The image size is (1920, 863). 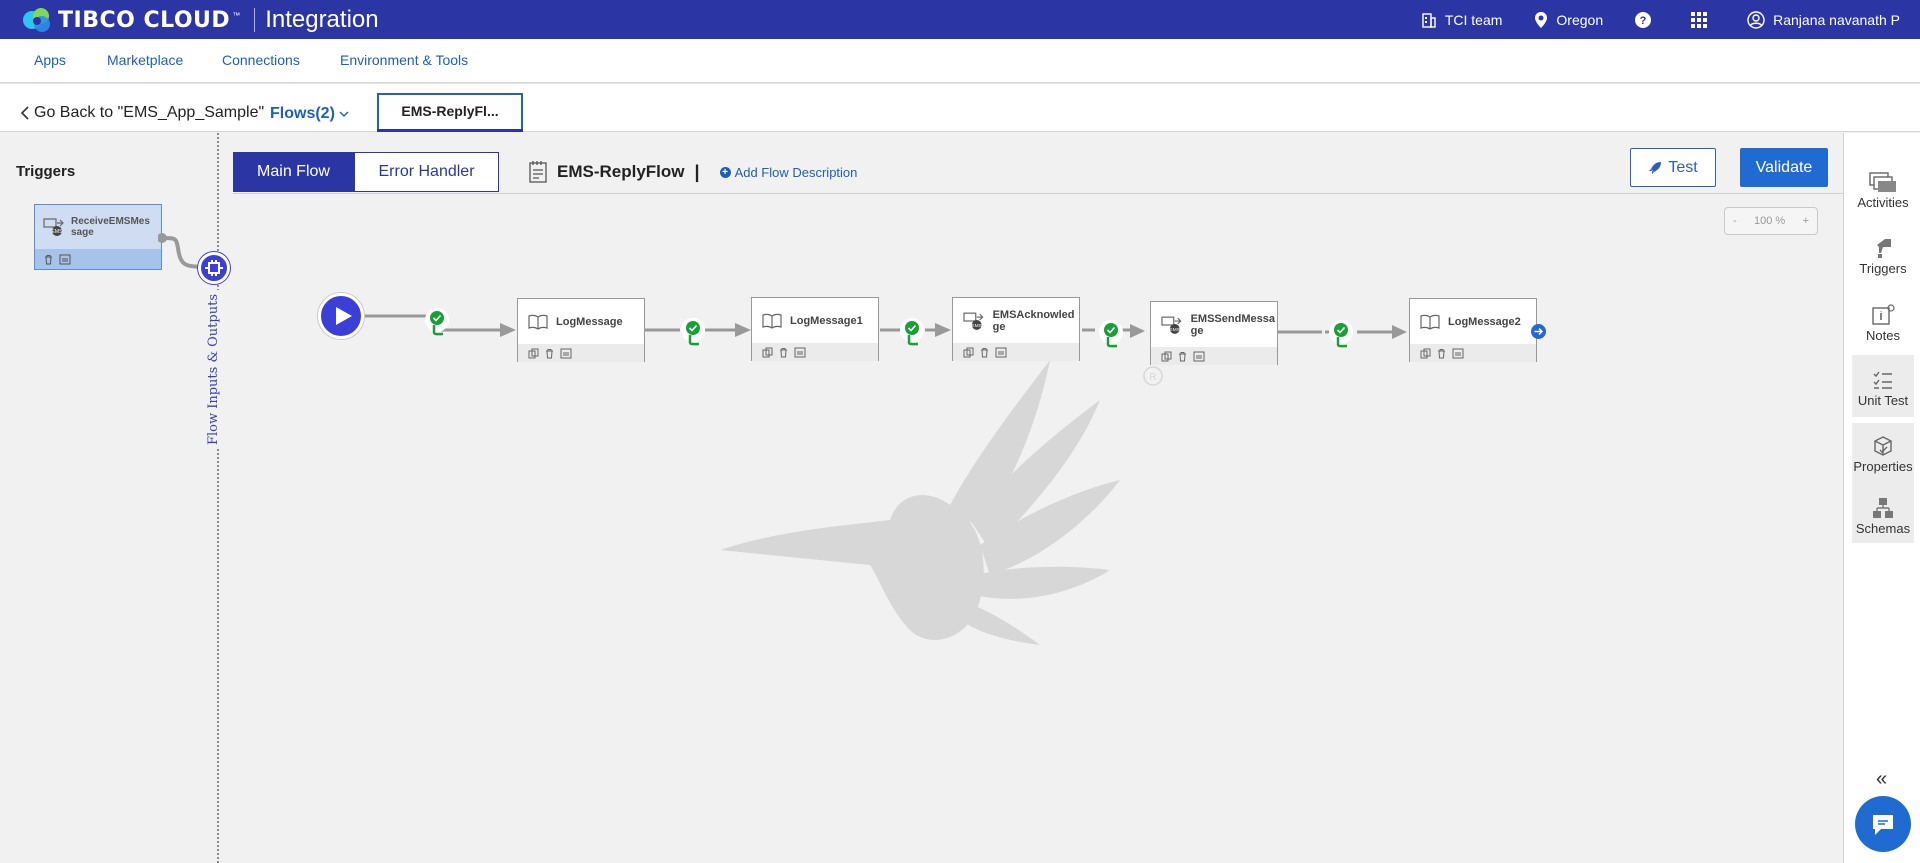 I want to click on trigger-name: ReceiveEMSMessage, so click(x=110, y=227).